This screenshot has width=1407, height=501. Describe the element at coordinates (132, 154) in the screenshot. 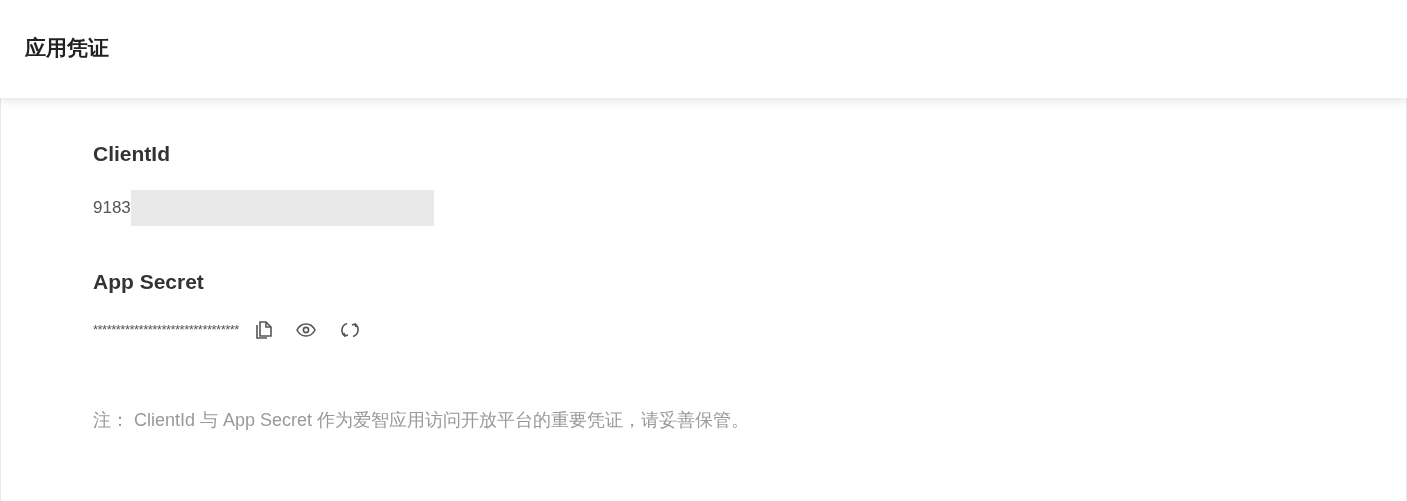

I see `field-label: ClientId` at that location.